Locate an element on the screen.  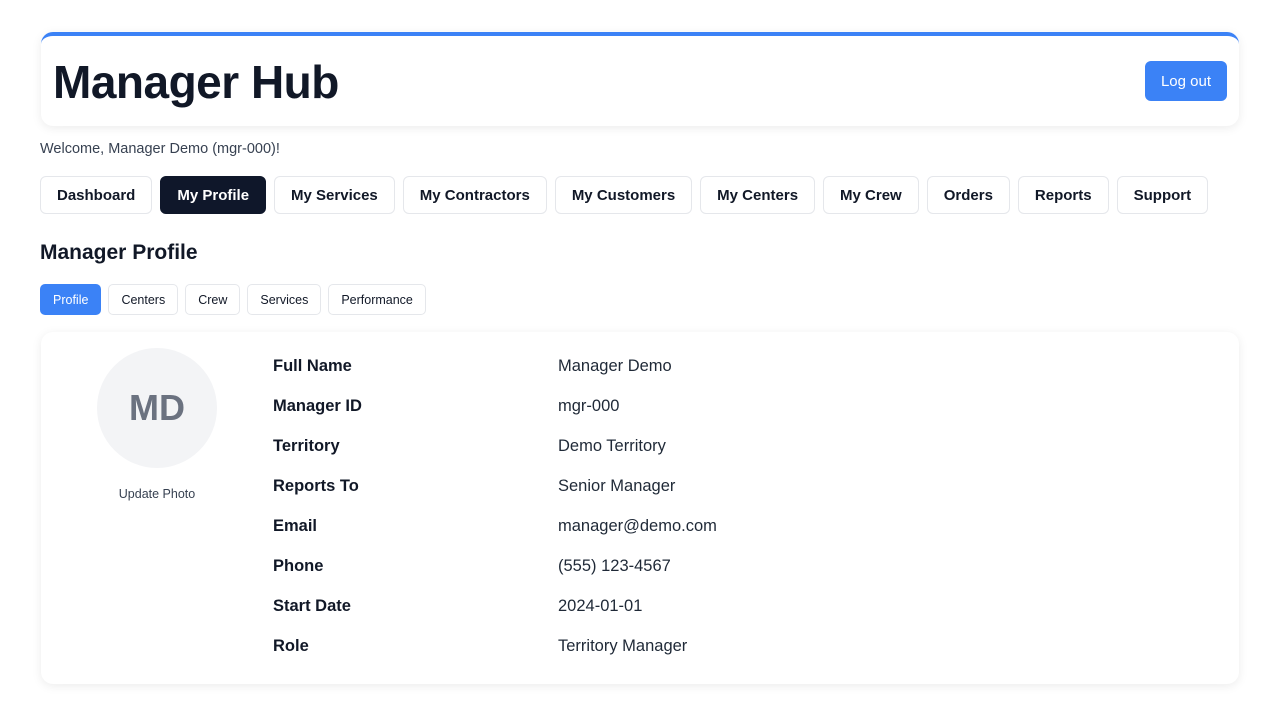
field-label: Territory is located at coordinates (306, 446).